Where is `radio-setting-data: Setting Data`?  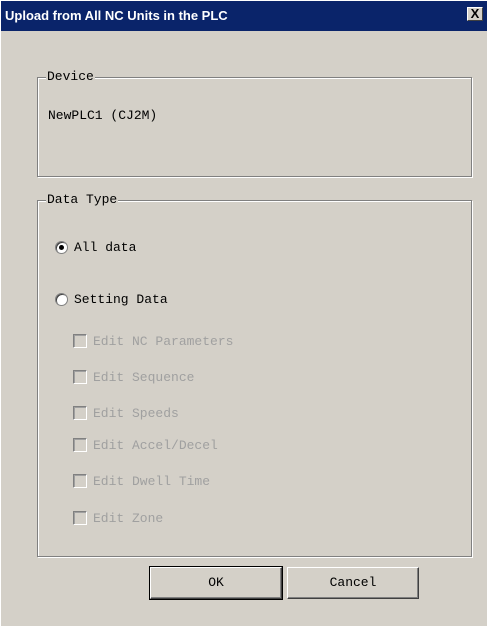
radio-setting-data: Setting Data is located at coordinates (111, 299).